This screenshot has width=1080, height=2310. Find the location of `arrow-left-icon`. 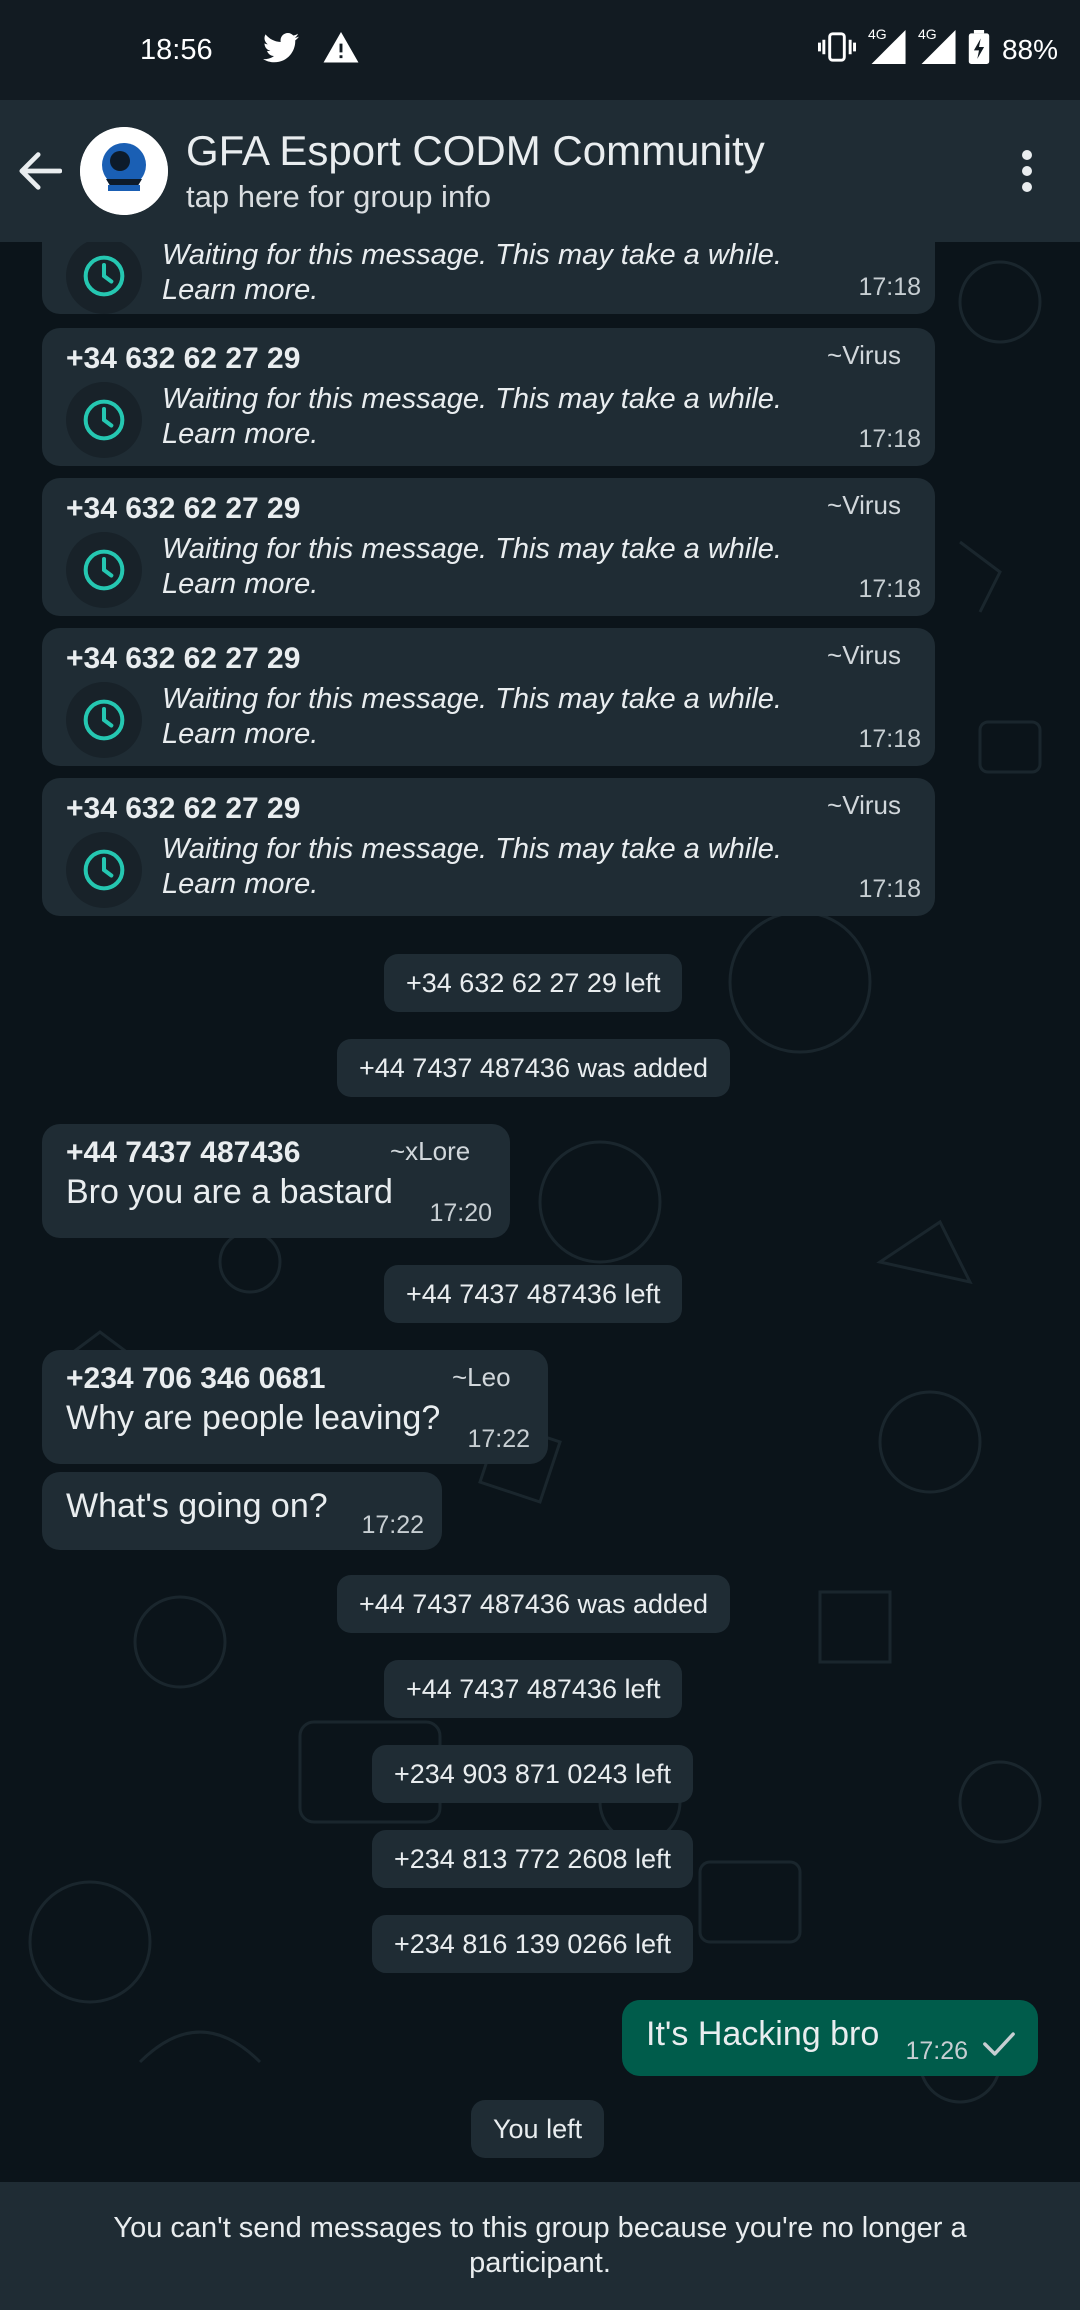

arrow-left-icon is located at coordinates (40, 171).